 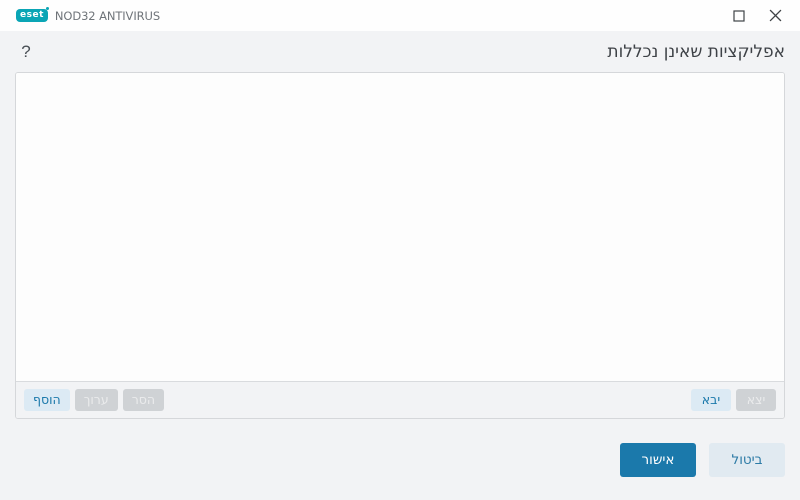 What do you see at coordinates (757, 16) in the screenshot?
I see `window-controls` at bounding box center [757, 16].